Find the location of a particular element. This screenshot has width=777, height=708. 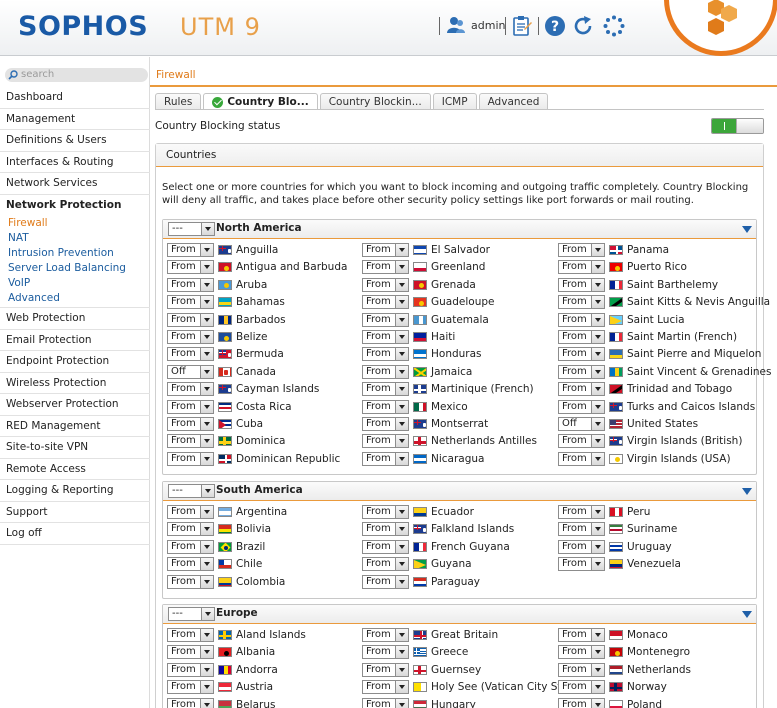

status-toggle is located at coordinates (737, 126).